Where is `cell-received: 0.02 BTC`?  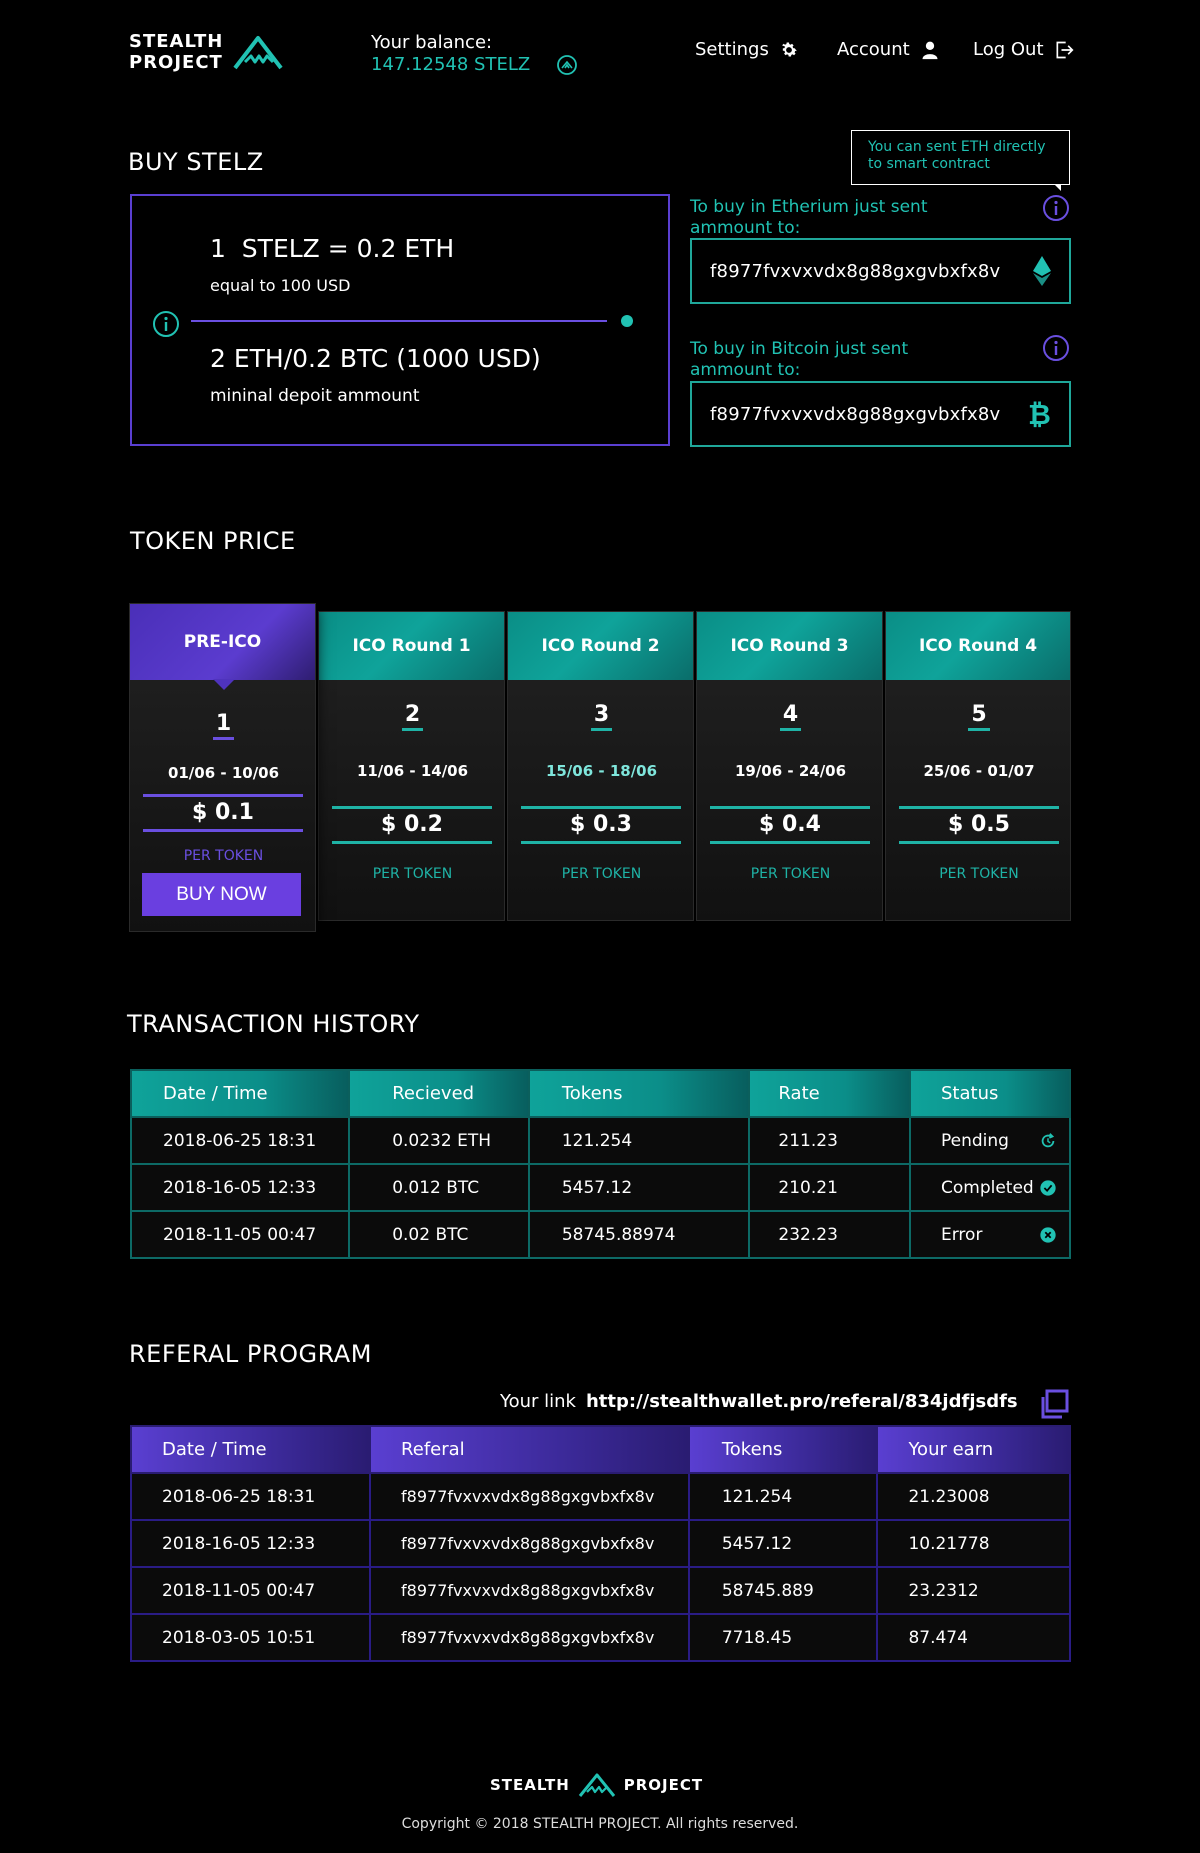 cell-received: 0.02 BTC is located at coordinates (439, 1234).